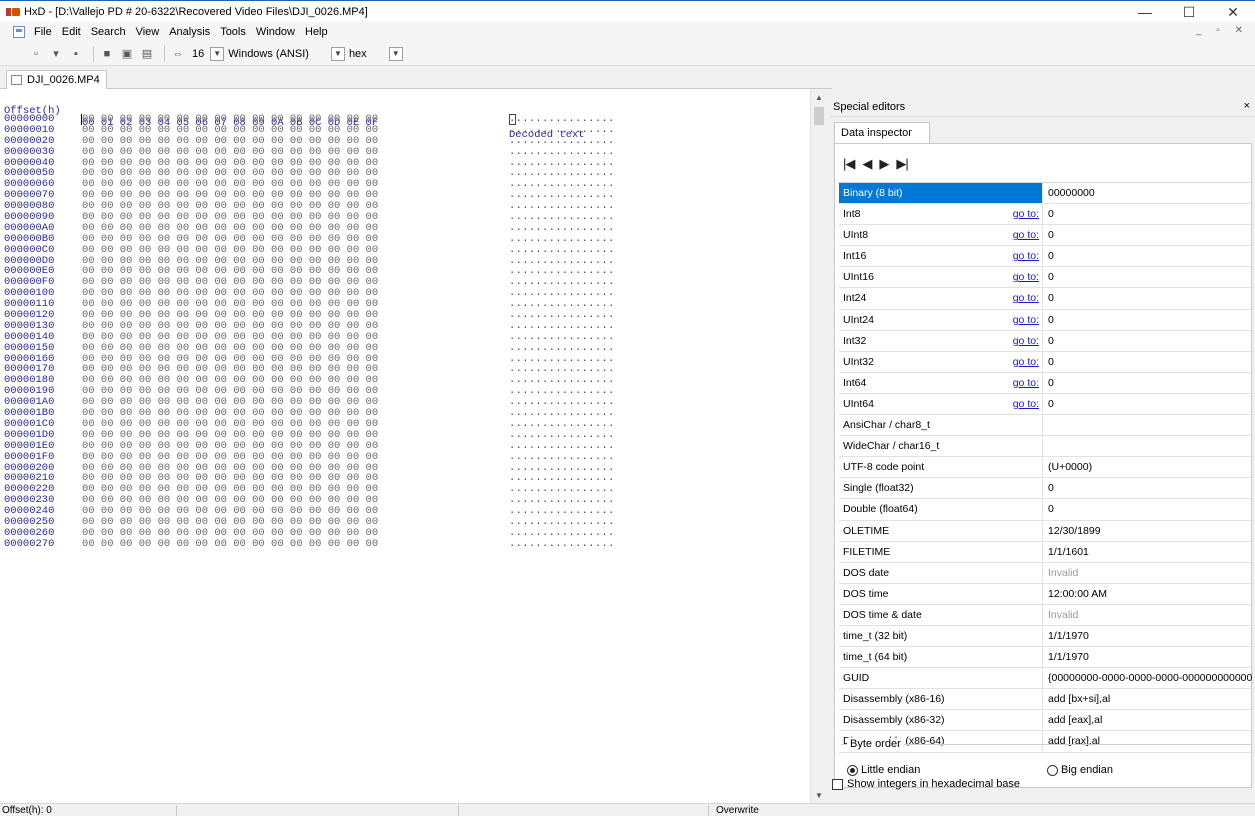 The width and height of the screenshot is (1255, 816). Describe the element at coordinates (71, 32) in the screenshot. I see `menu-edit: Edit` at that location.